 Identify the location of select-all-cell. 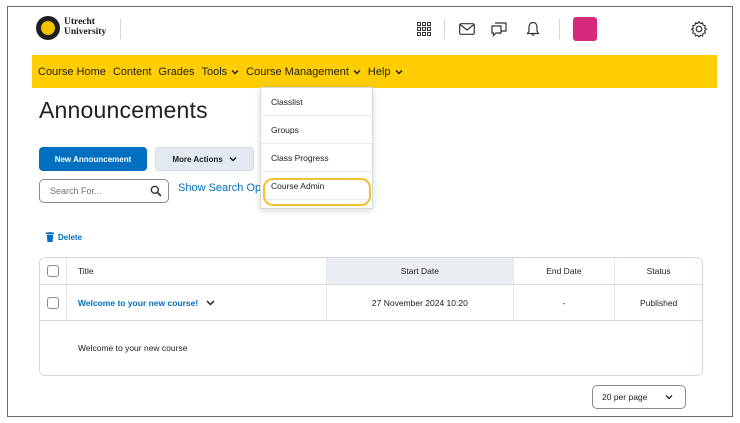
(53, 271).